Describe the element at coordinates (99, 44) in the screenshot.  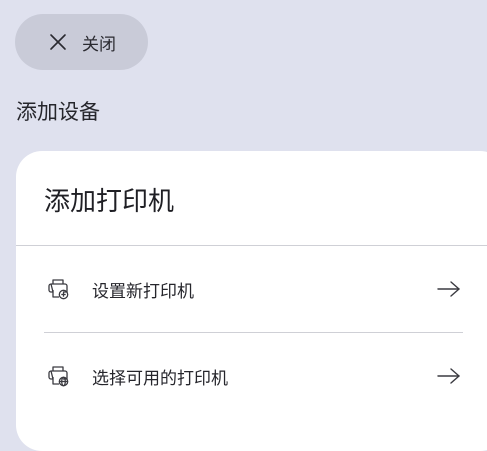
I see `close-button-label: 关闭` at that location.